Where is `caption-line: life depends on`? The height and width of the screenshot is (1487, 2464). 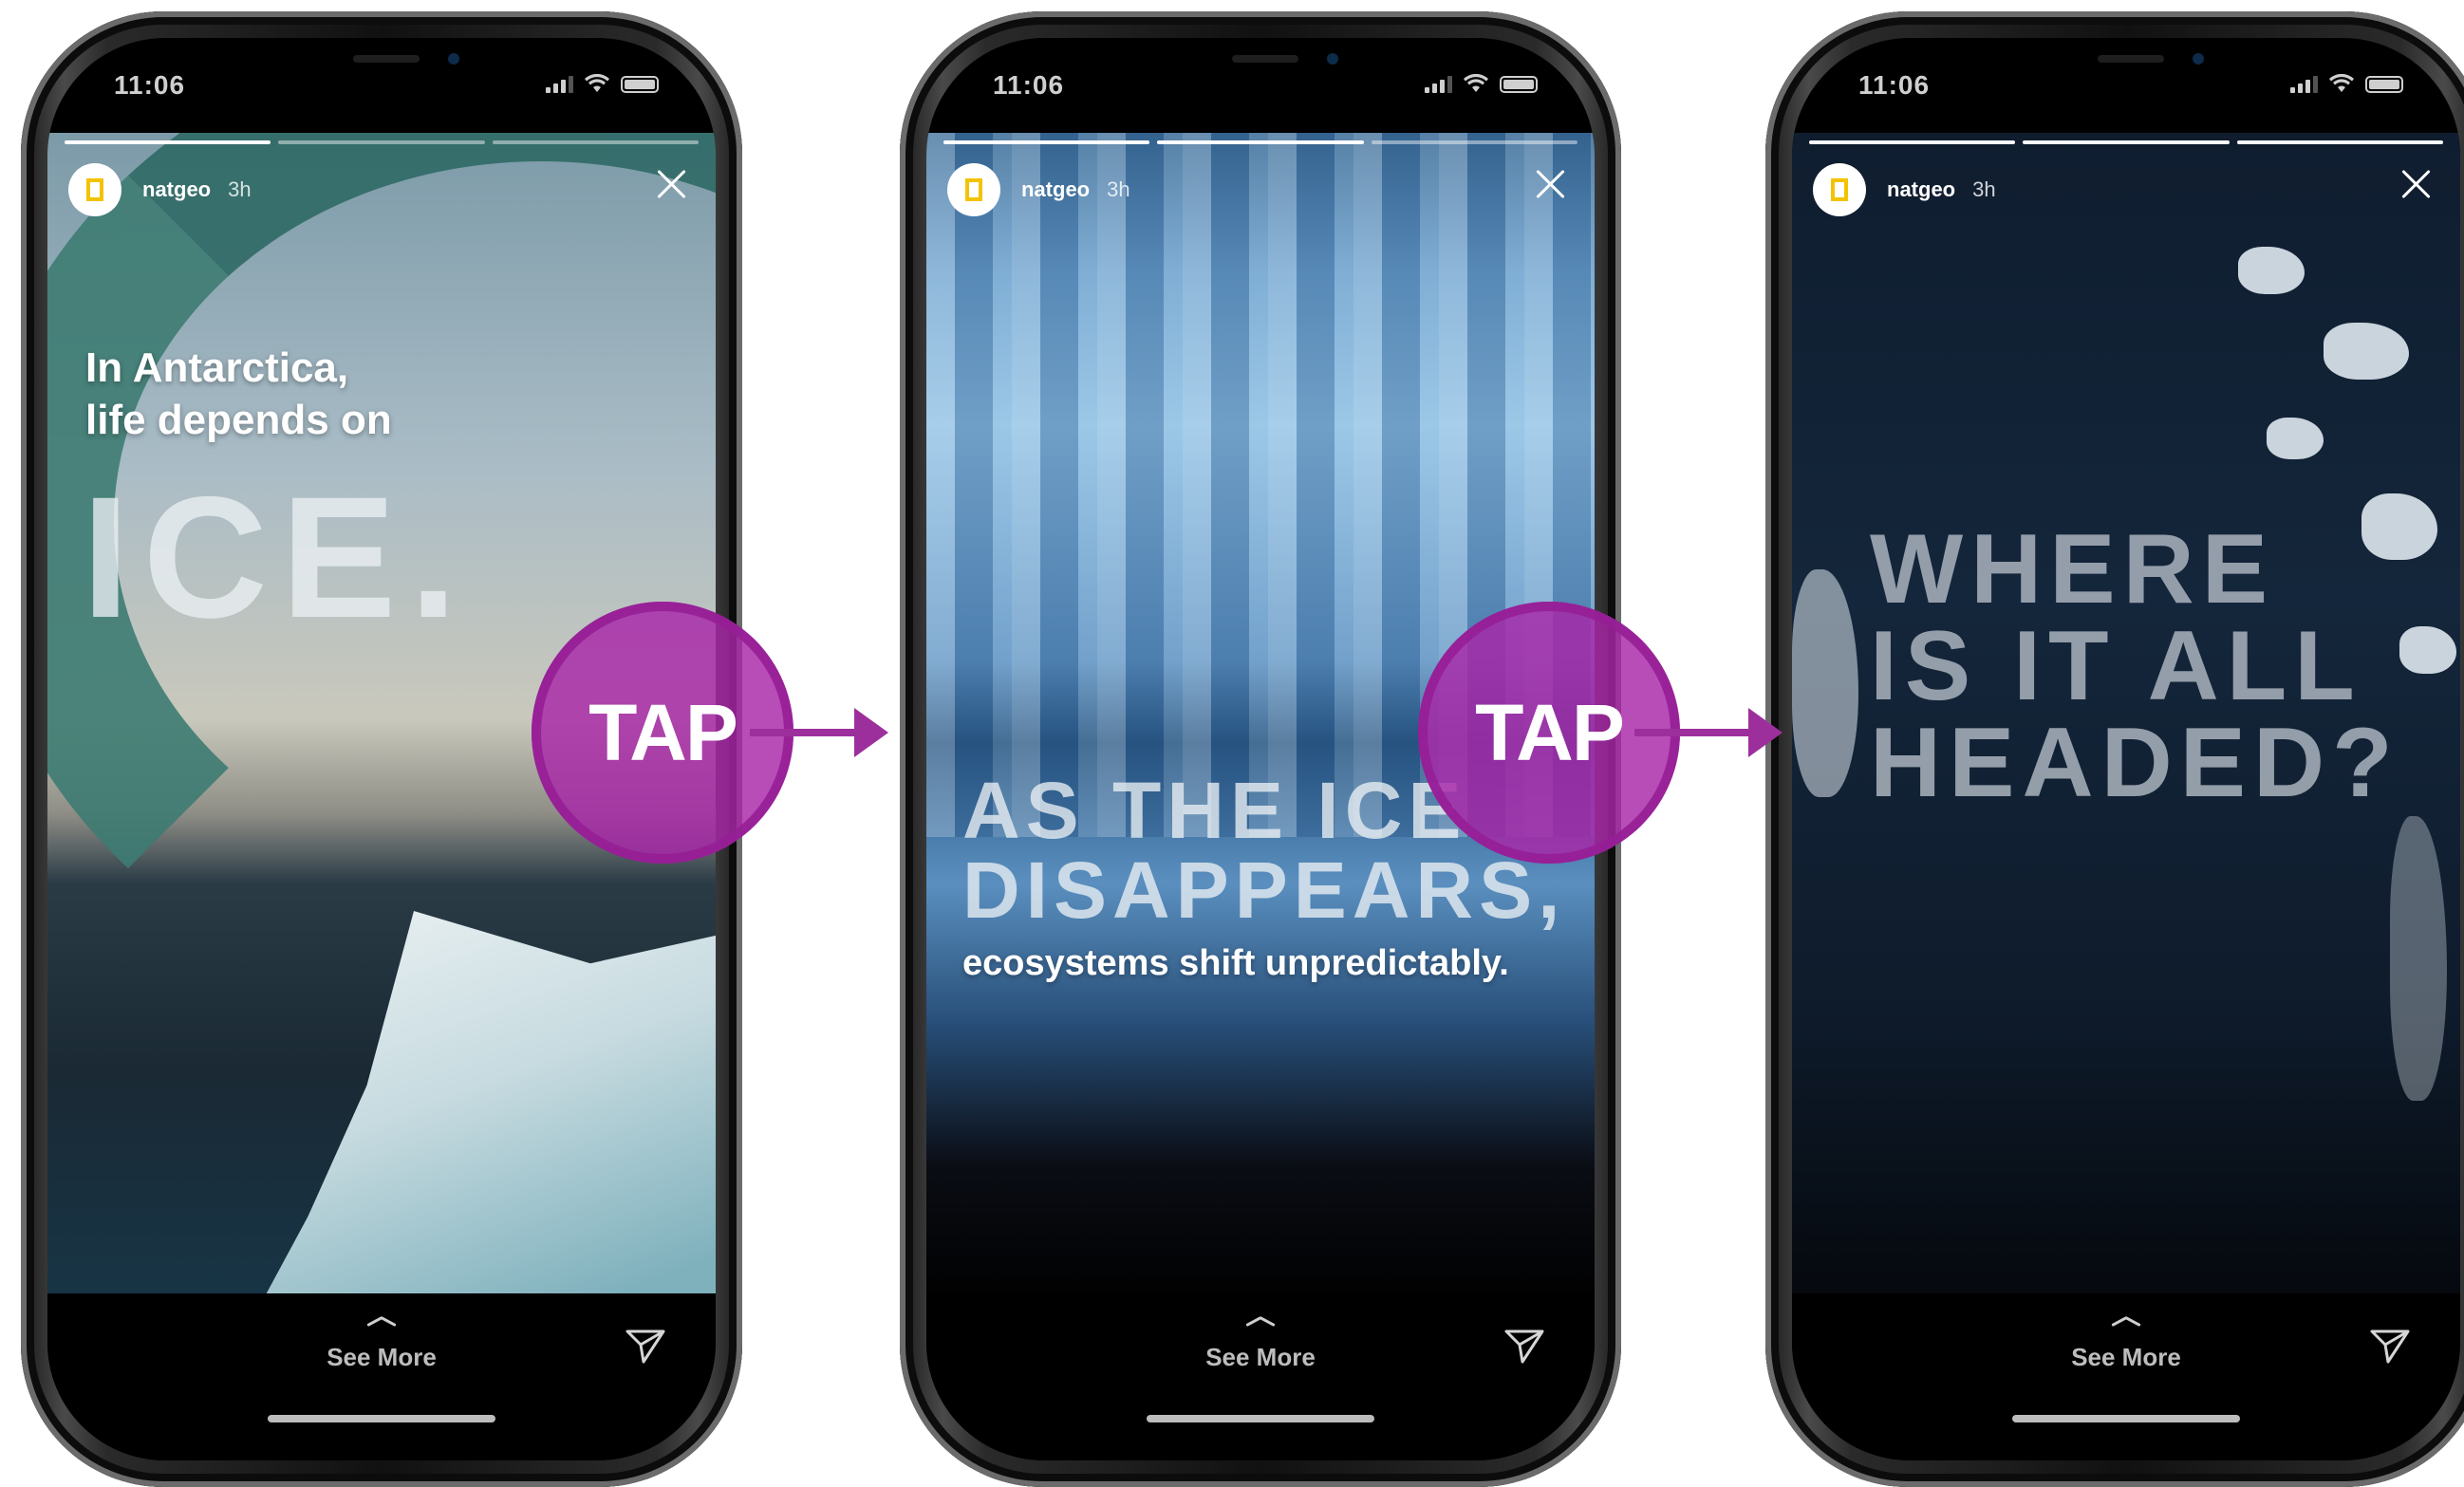 caption-line: life depends on is located at coordinates (238, 420).